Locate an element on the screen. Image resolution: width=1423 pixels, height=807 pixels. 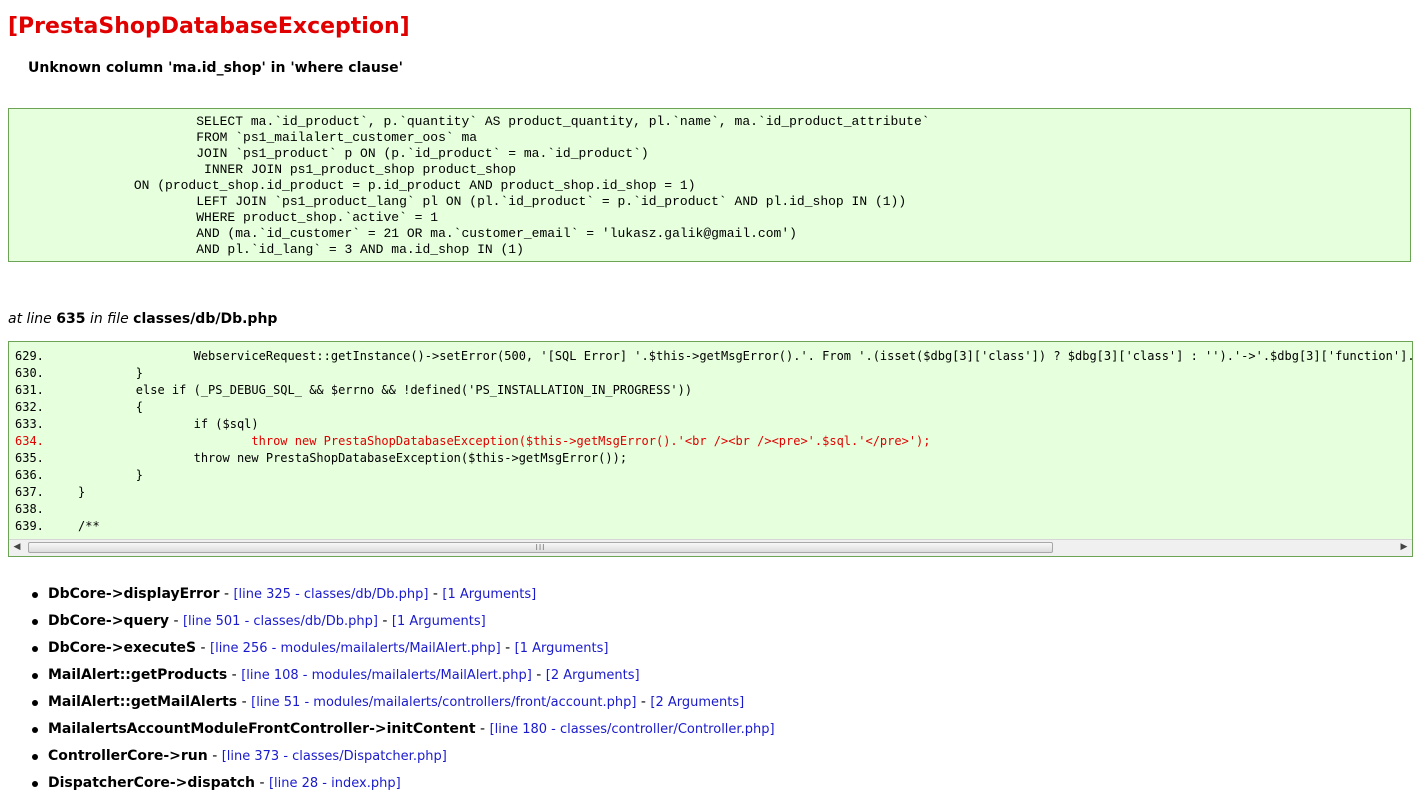
line-number: 636. is located at coordinates (29, 475).